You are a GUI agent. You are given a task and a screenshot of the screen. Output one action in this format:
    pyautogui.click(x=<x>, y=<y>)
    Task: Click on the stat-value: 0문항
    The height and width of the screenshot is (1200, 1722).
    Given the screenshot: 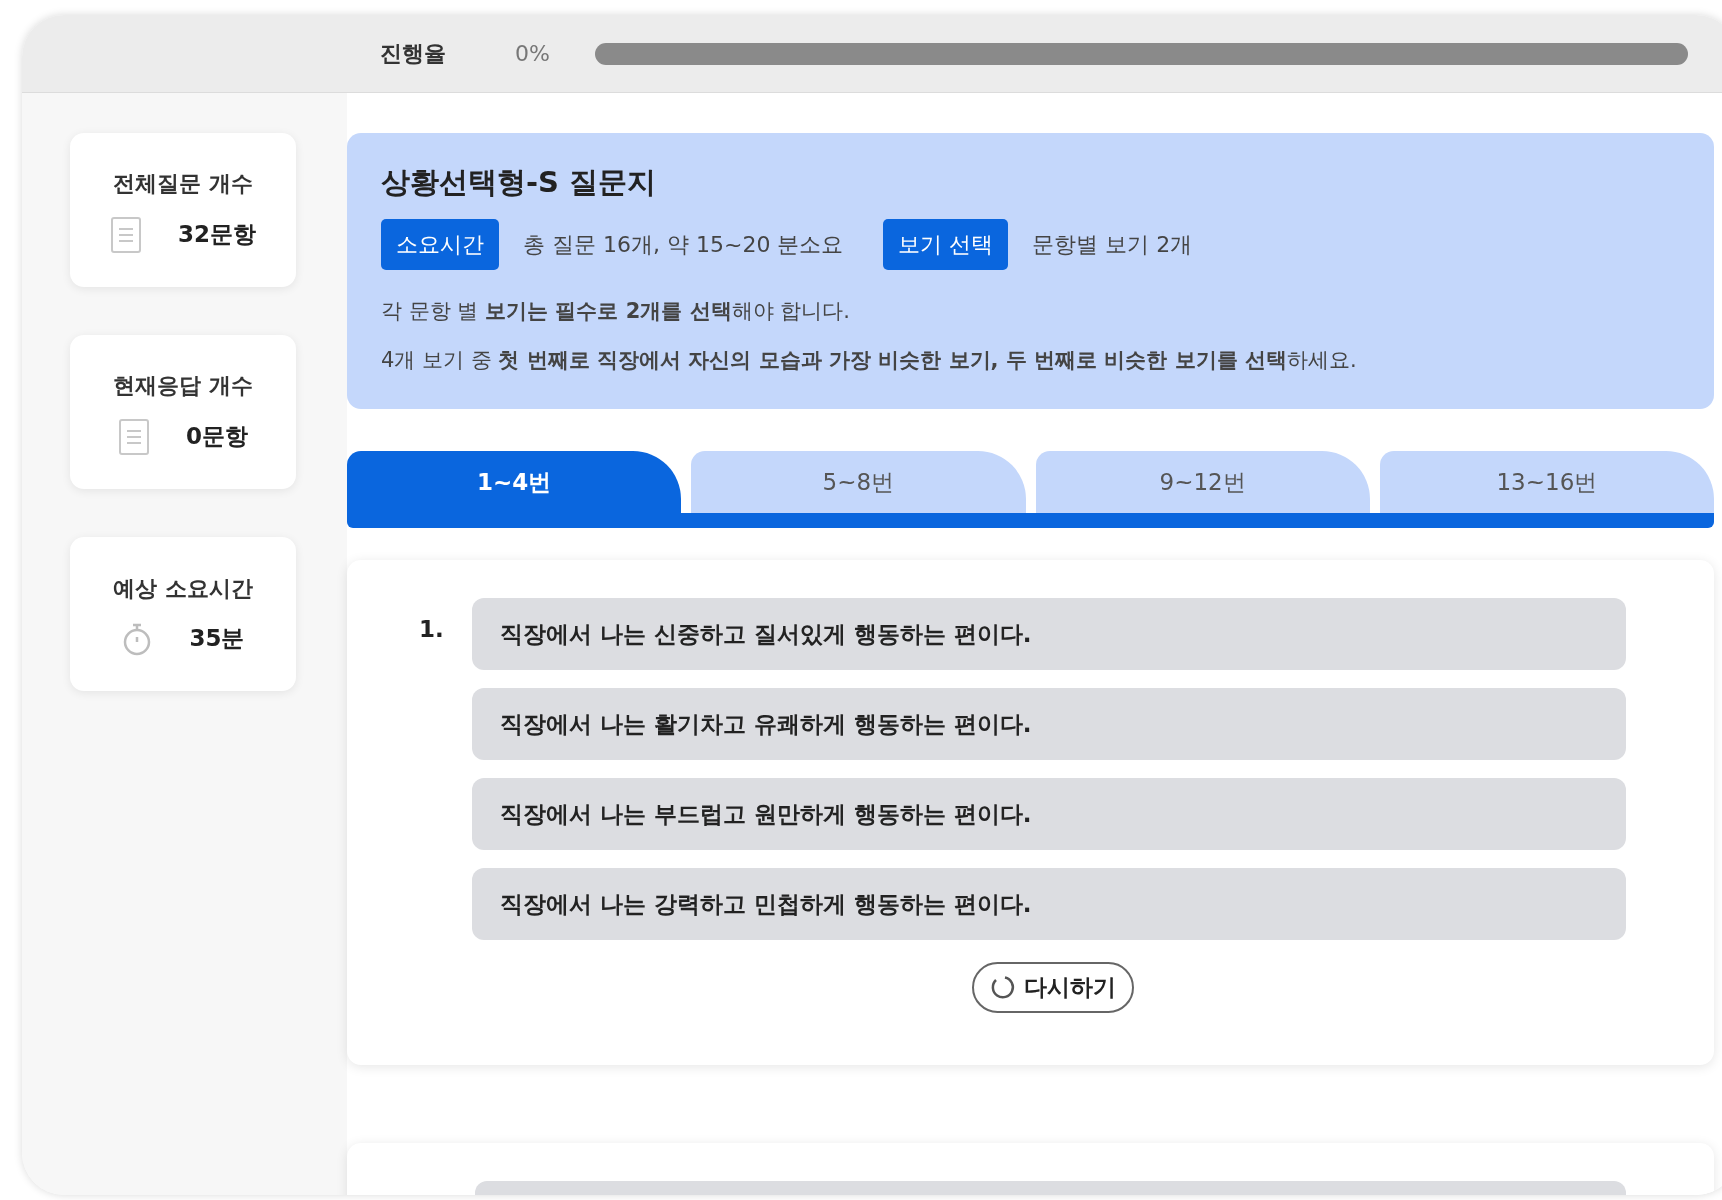 What is the action you would take?
    pyautogui.click(x=217, y=437)
    